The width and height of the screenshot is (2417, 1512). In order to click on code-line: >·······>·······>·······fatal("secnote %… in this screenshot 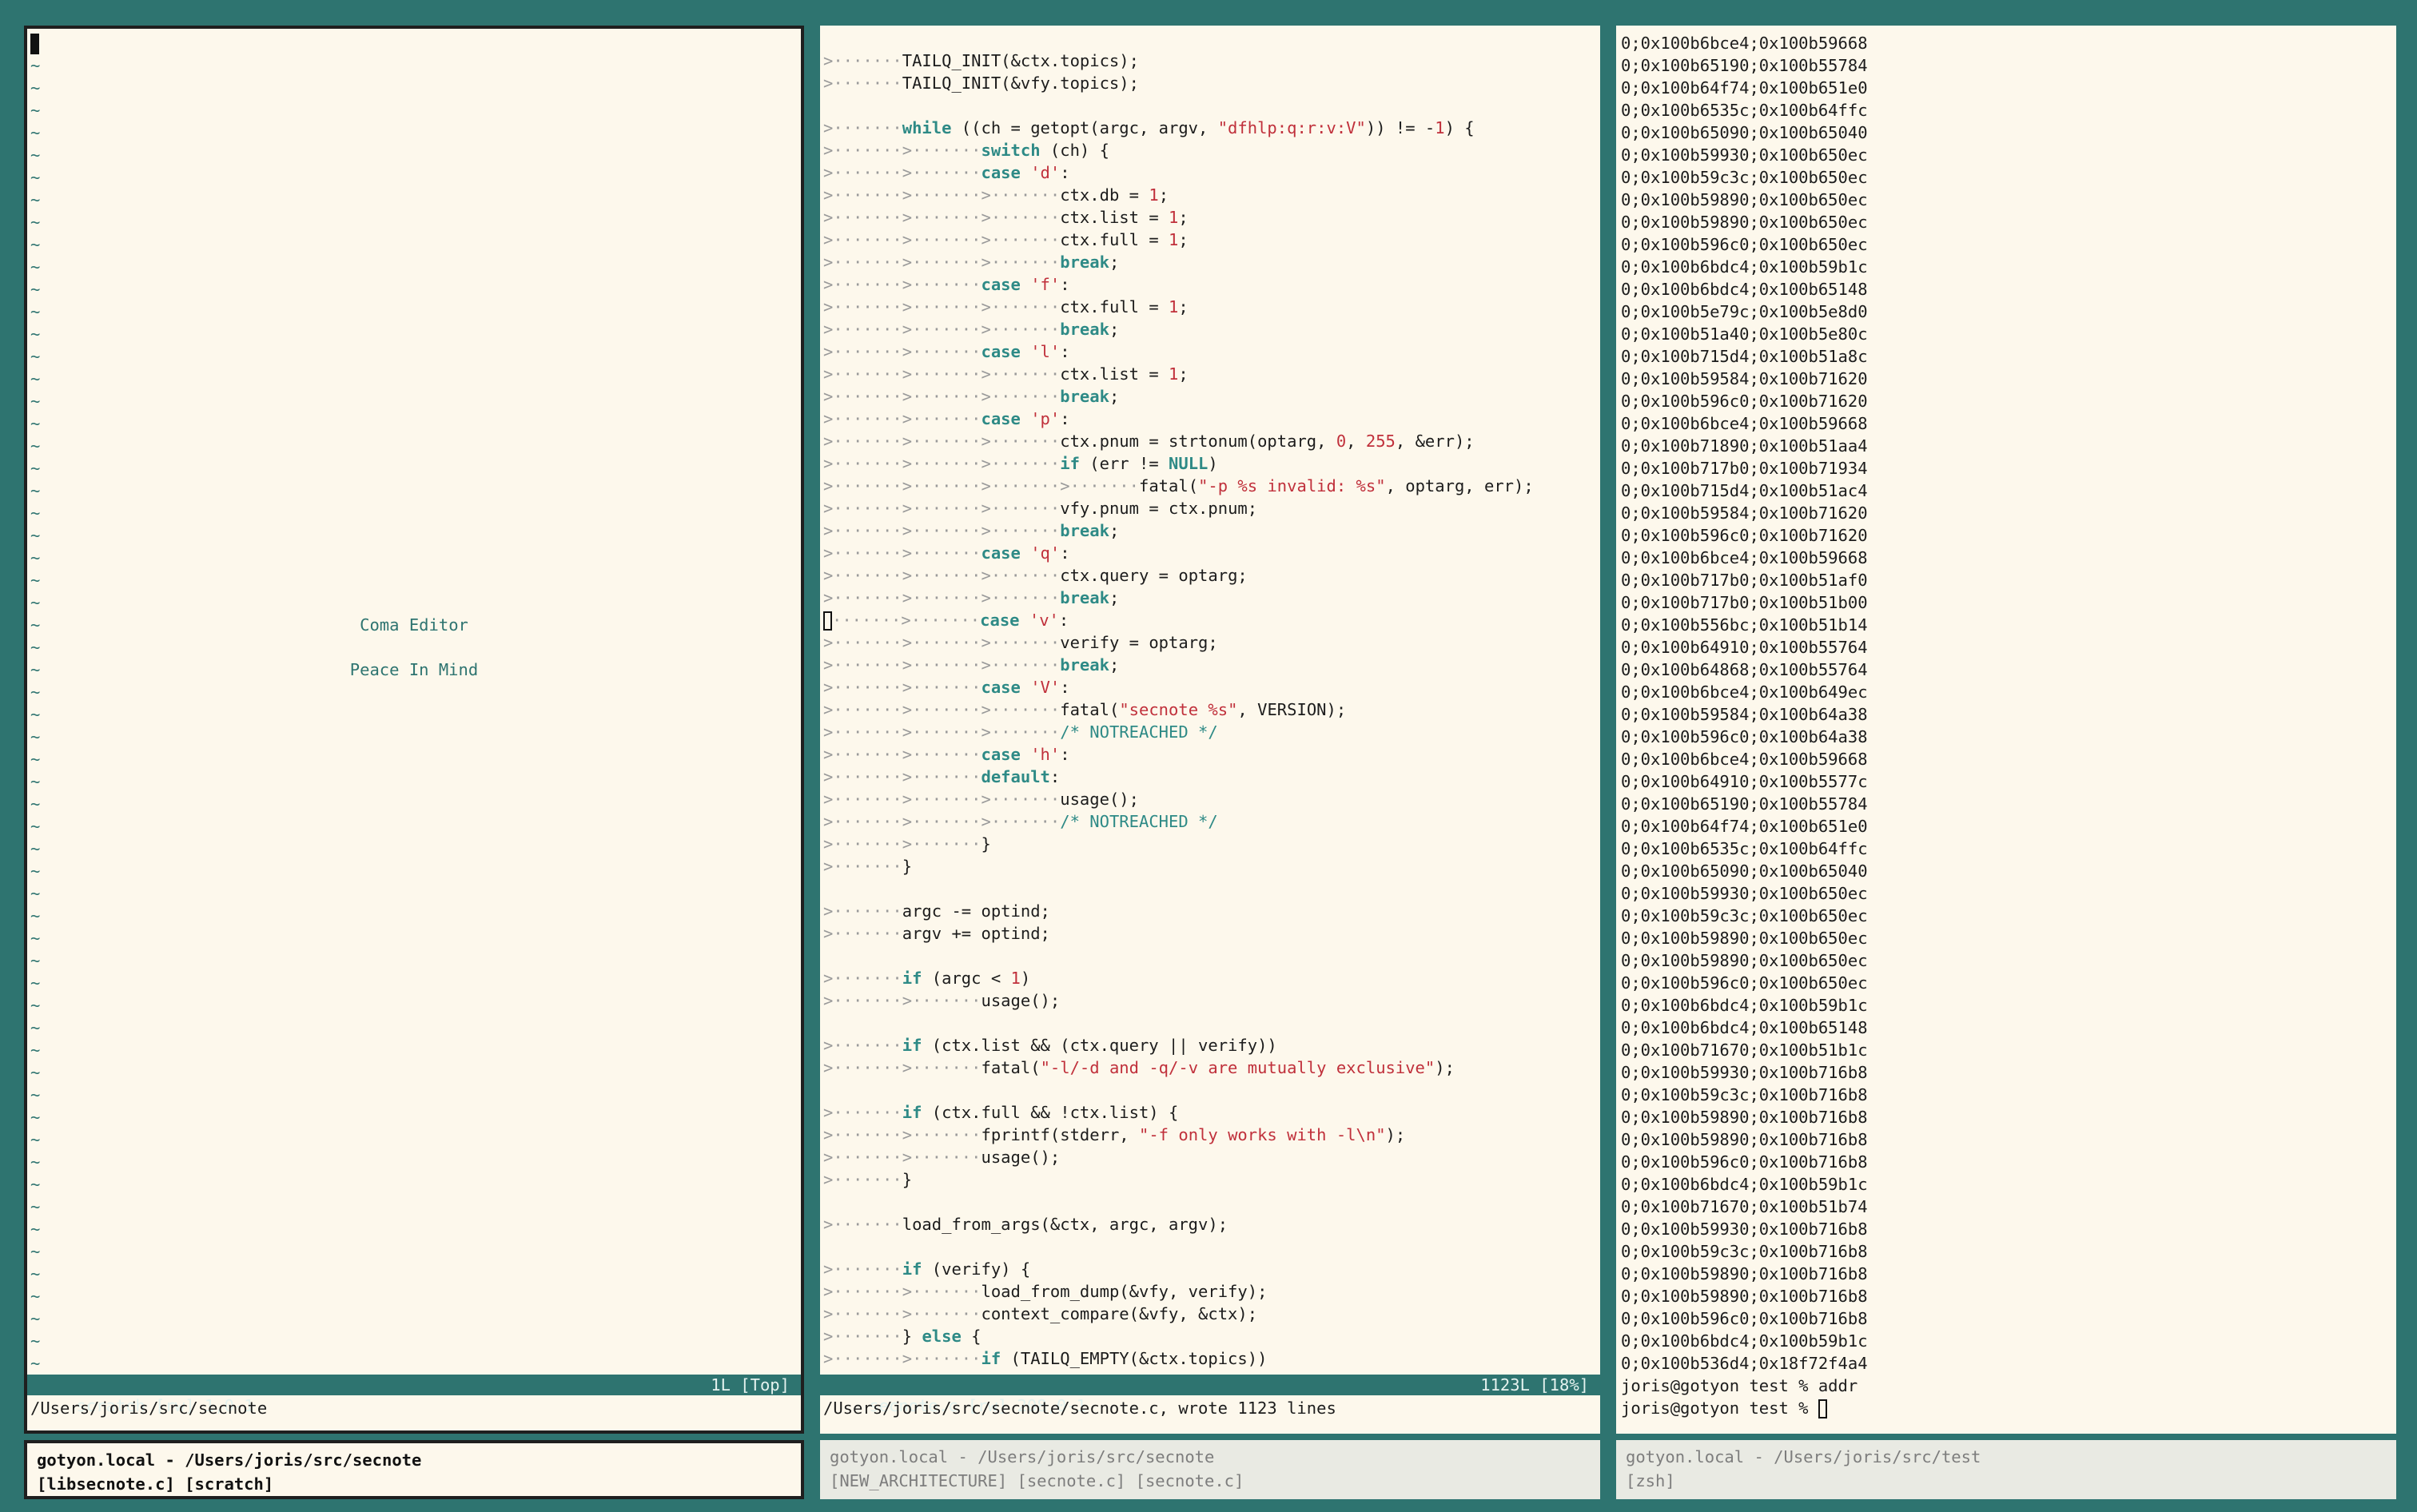, I will do `click(1210, 709)`.